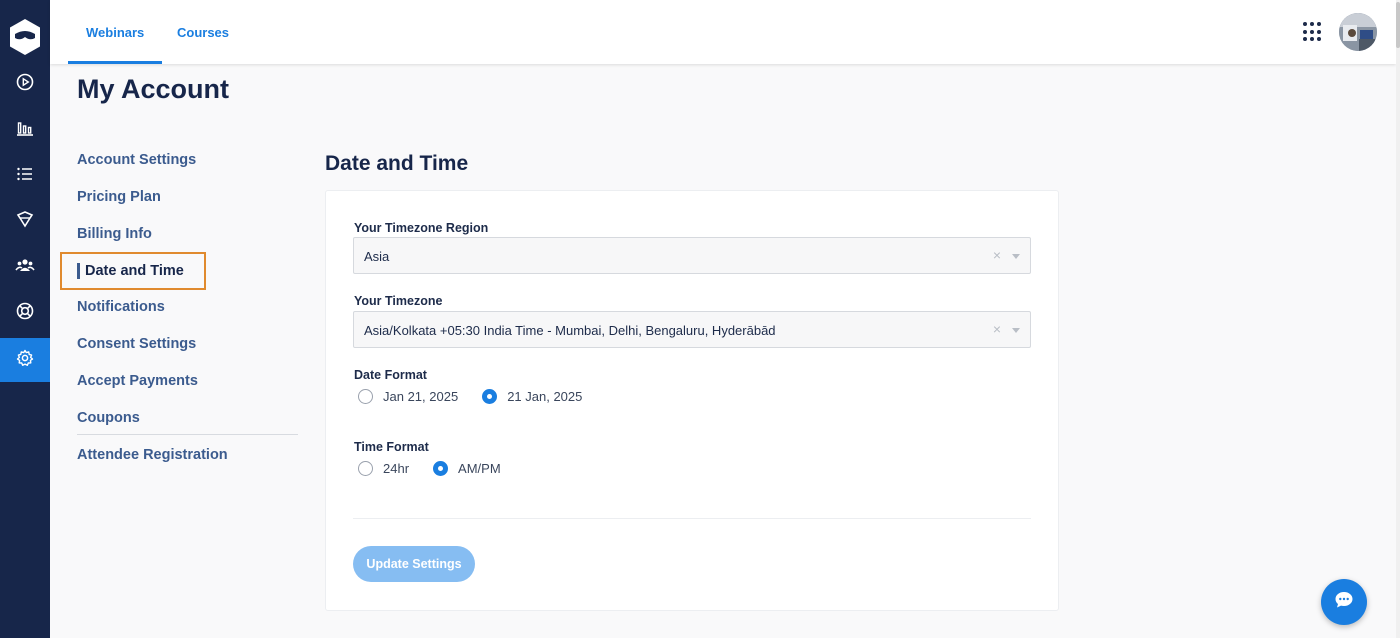 The height and width of the screenshot is (638, 1400). What do you see at coordinates (1313, 32) in the screenshot?
I see `apps-grid-icon` at bounding box center [1313, 32].